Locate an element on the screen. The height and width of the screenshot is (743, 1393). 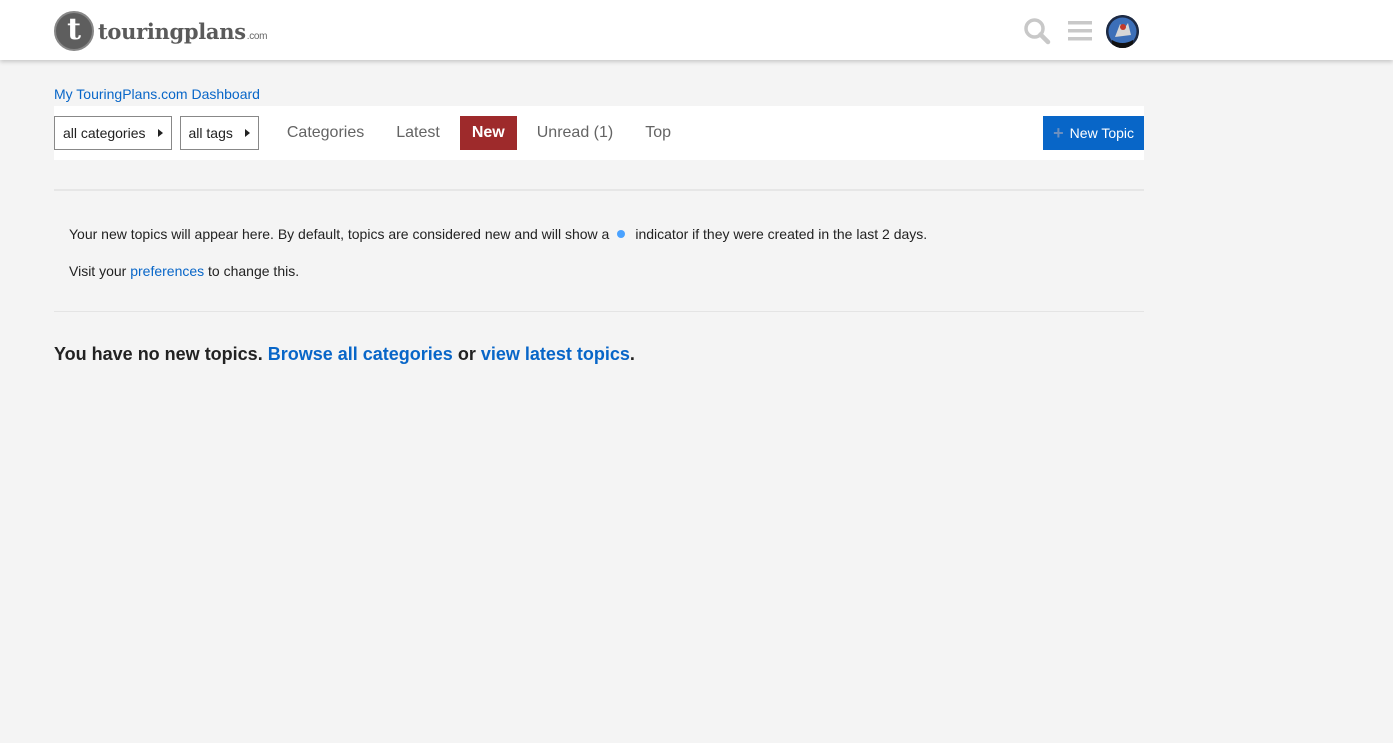
avatar-image-icon is located at coordinates (1122, 31).